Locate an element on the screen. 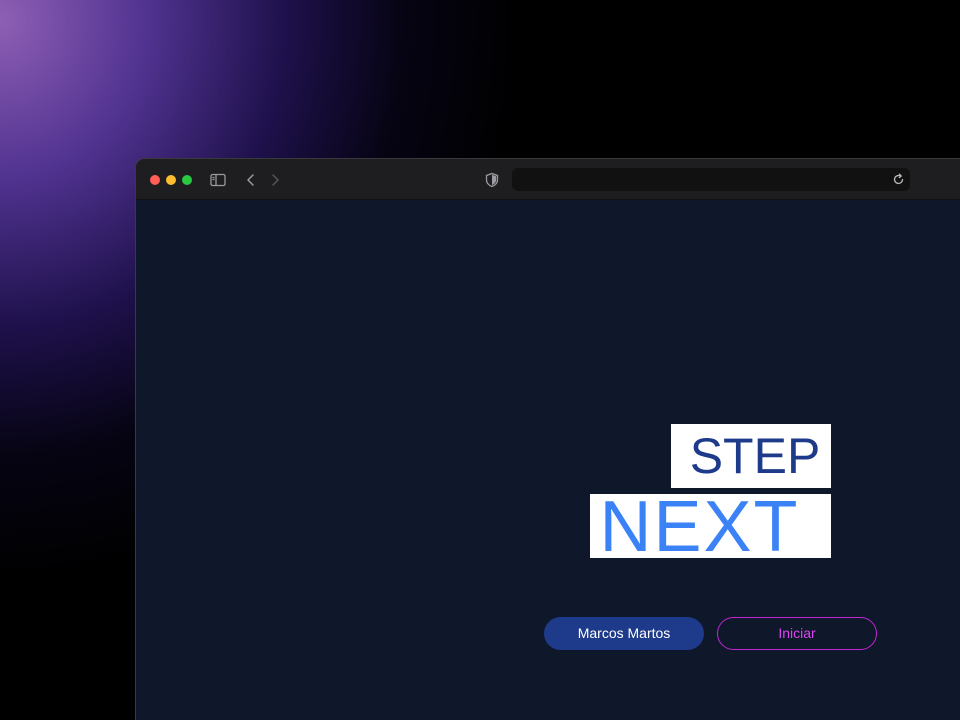 This screenshot has height=720, width=960. logo-step-text: STEP is located at coordinates (751, 456).